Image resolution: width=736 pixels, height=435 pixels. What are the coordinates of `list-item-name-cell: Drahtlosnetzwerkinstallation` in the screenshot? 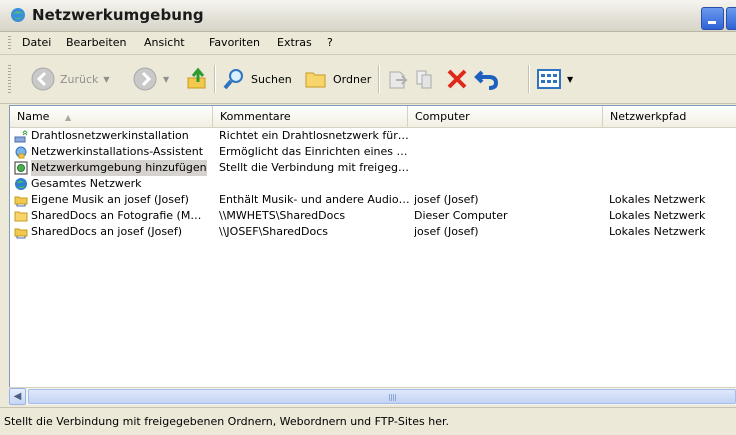 It's located at (114, 136).